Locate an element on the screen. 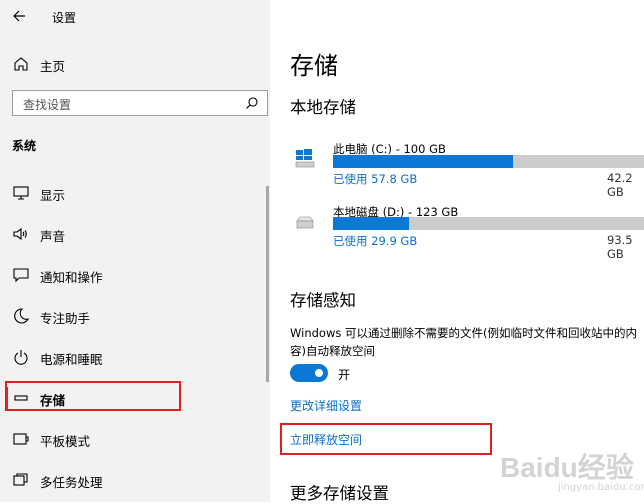  watermark-logo: Baidu经验 is located at coordinates (567, 467).